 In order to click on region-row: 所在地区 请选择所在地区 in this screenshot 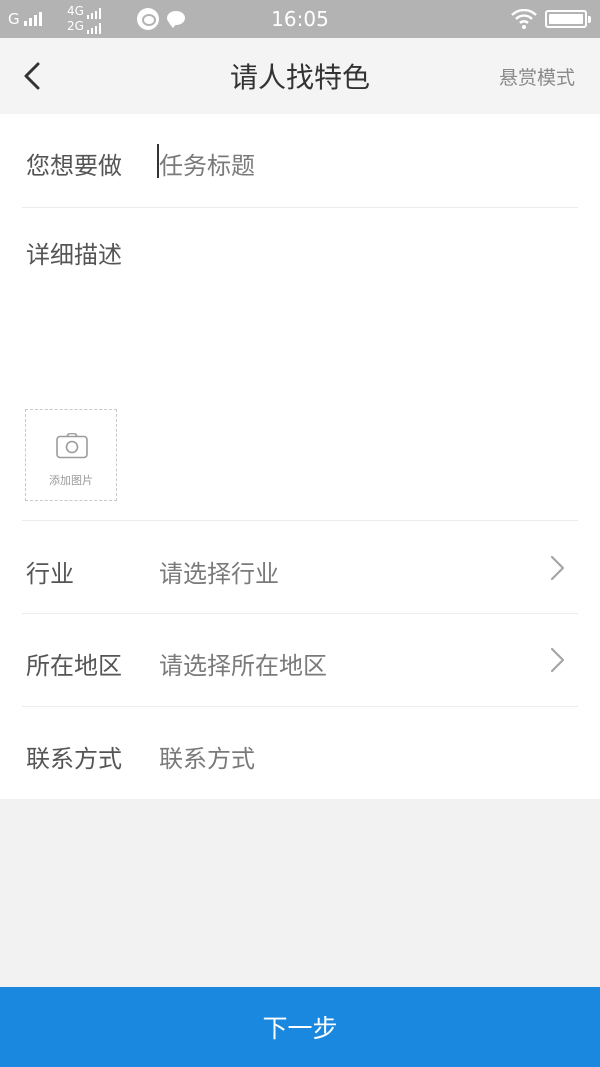, I will do `click(300, 660)`.